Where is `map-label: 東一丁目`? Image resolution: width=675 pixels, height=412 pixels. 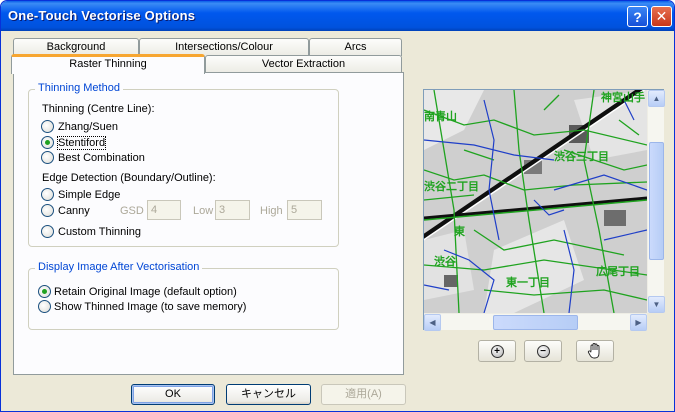 map-label: 東一丁目 is located at coordinates (528, 282).